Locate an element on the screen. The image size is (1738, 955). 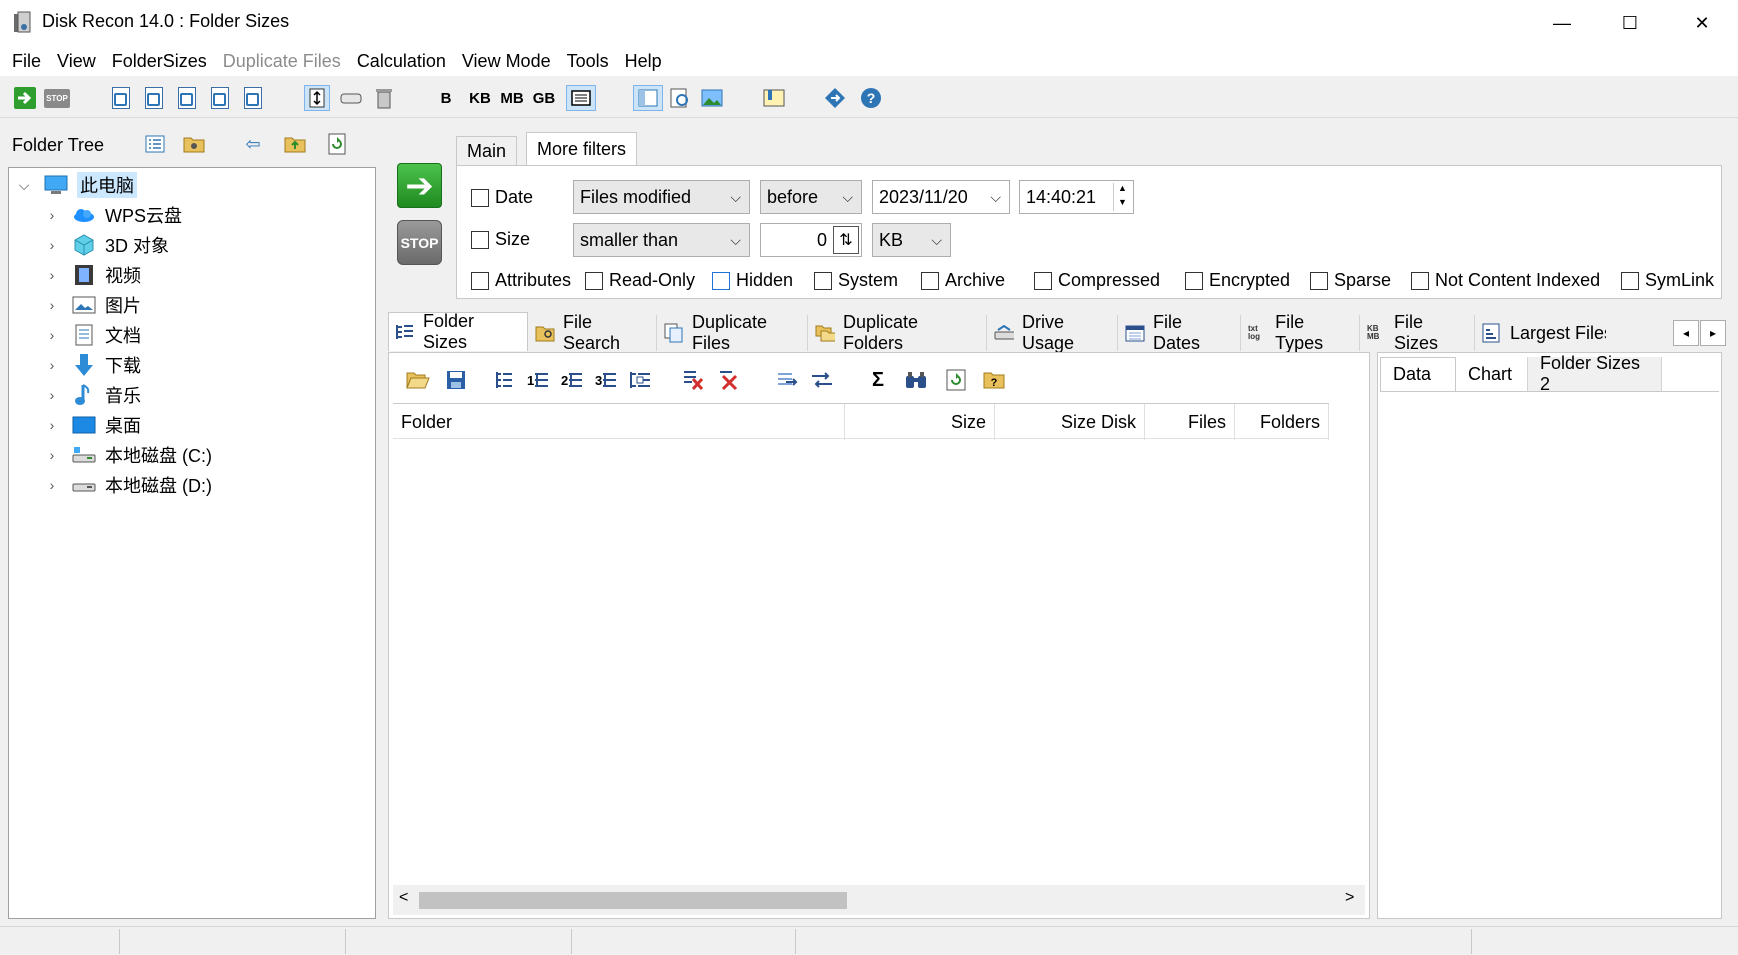
menu-help: Help is located at coordinates (643, 61).